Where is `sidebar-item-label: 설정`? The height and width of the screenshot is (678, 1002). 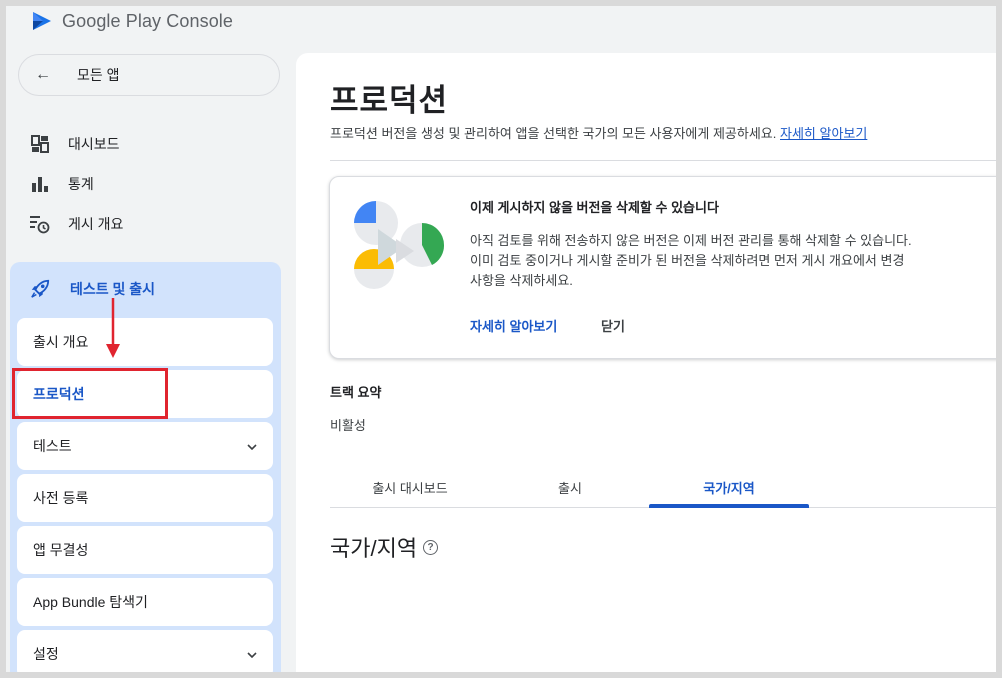
sidebar-item-label: 설정 is located at coordinates (46, 654).